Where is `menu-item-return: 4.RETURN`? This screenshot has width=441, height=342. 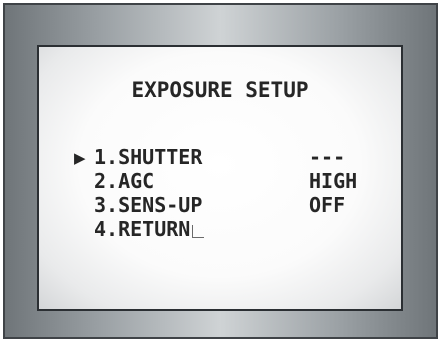
menu-item-return: 4.RETURN is located at coordinates (149, 229).